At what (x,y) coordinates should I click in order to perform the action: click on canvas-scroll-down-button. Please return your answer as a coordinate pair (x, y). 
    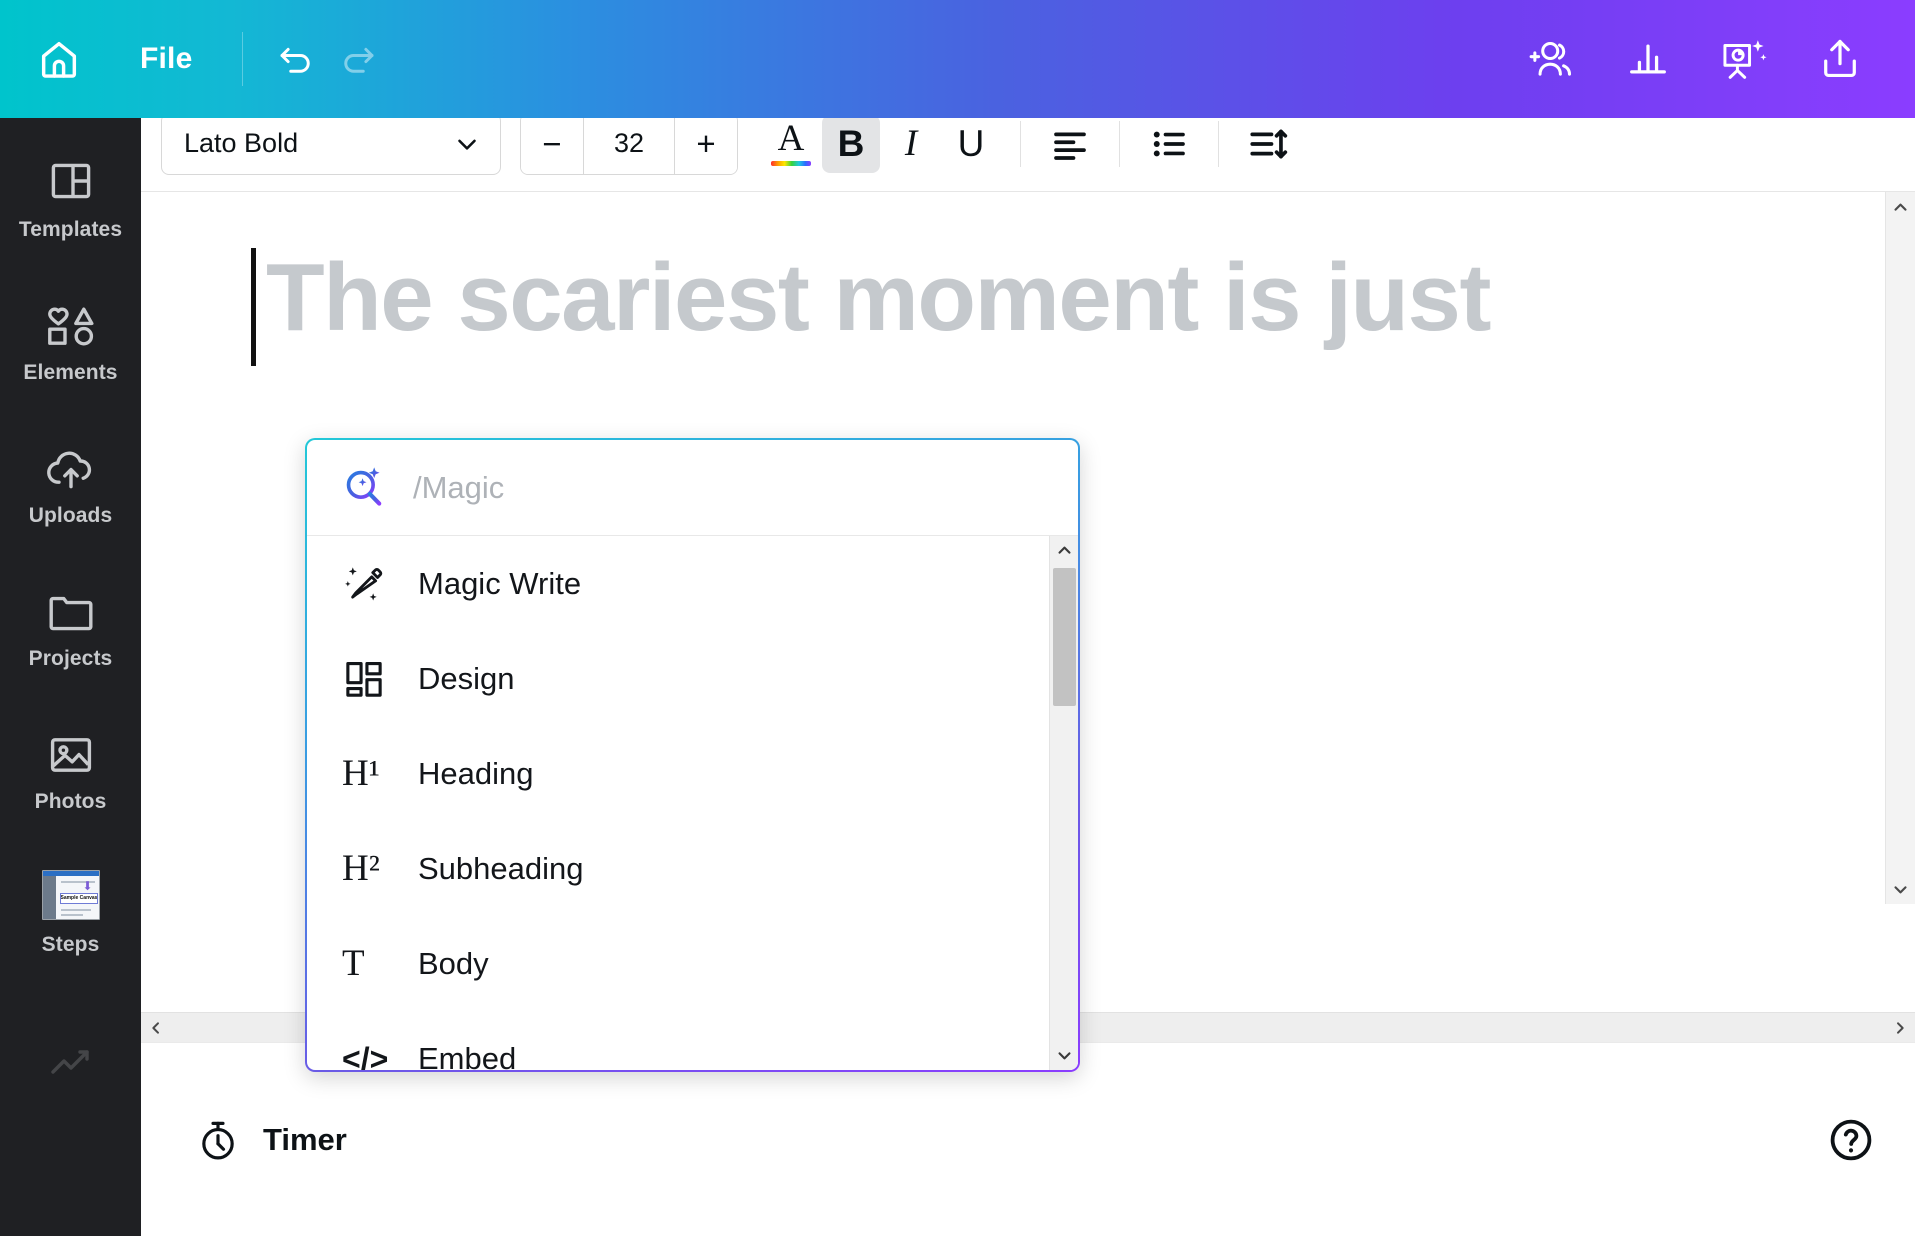
    Looking at the image, I should click on (1900, 889).